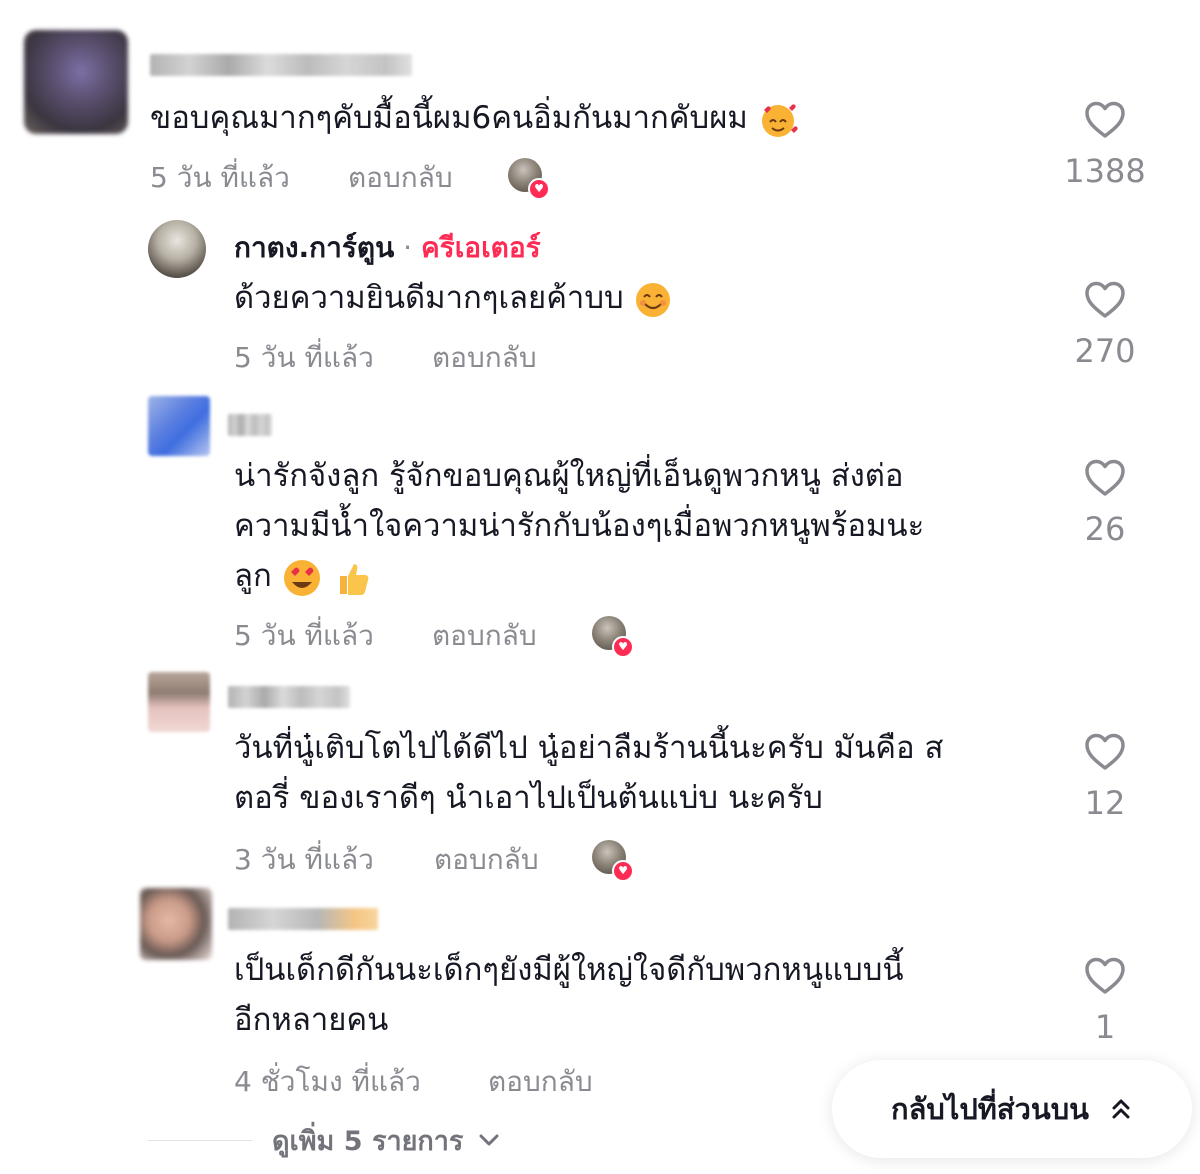 This screenshot has width=1200, height=1174. Describe the element at coordinates (474, 118) in the screenshot. I see `comment-text: ขอบคุณมากๆคับมื้อนี้ผม6คนอิ่มกันมากคับผม` at that location.